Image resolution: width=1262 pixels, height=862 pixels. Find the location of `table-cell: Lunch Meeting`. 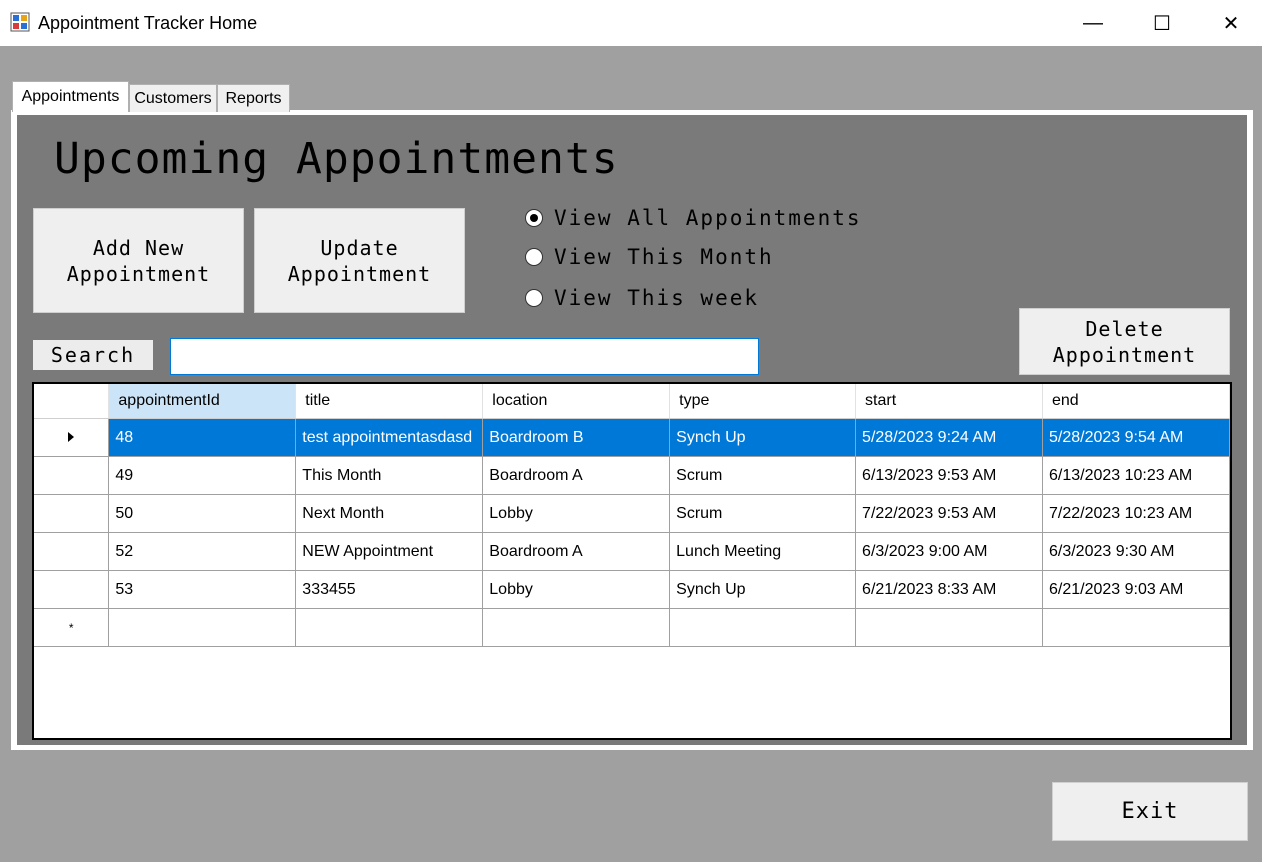

table-cell: Lunch Meeting is located at coordinates (763, 551).